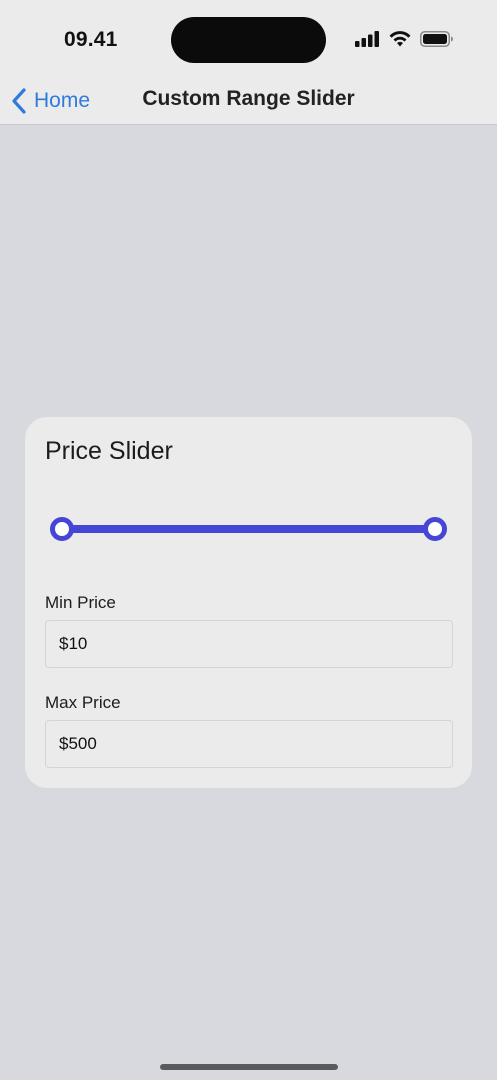  What do you see at coordinates (249, 744) in the screenshot?
I see `max-price-input` at bounding box center [249, 744].